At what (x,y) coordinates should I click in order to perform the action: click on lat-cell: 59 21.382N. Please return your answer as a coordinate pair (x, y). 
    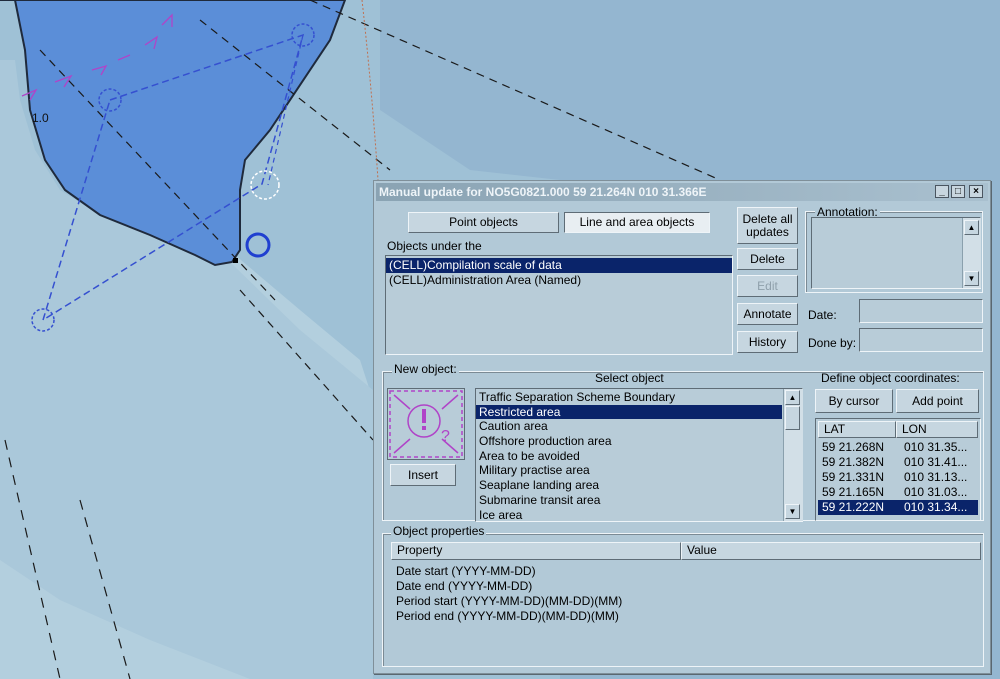
    Looking at the image, I should click on (853, 462).